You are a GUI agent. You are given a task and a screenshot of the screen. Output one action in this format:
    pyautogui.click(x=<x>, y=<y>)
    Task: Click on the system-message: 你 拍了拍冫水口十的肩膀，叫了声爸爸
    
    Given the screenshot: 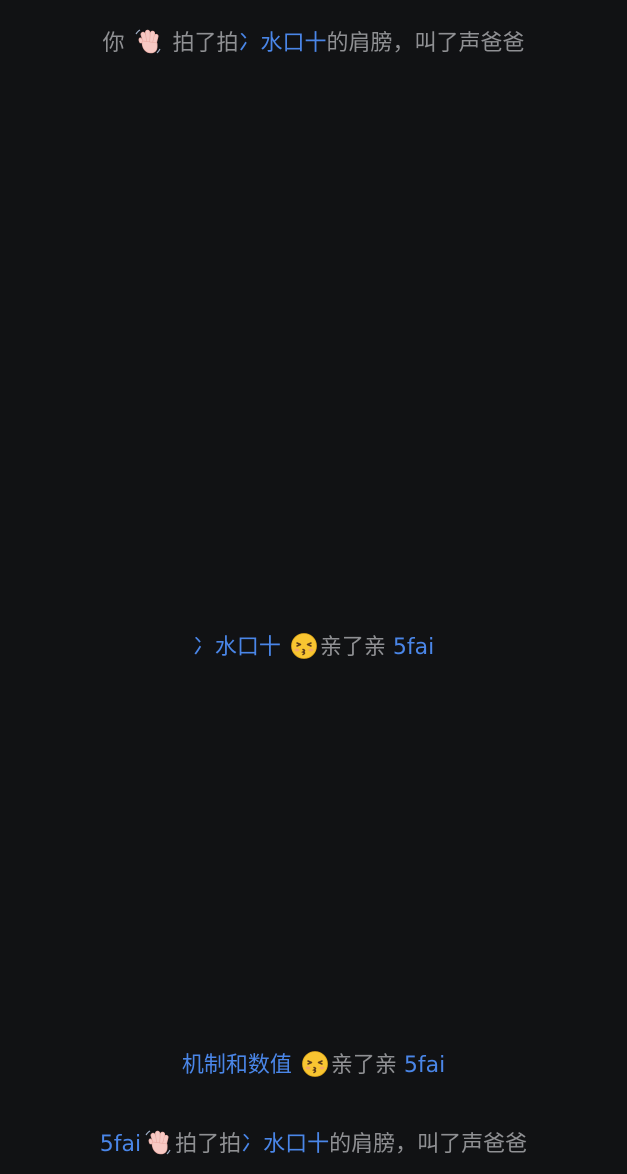 What is the action you would take?
    pyautogui.click(x=313, y=45)
    